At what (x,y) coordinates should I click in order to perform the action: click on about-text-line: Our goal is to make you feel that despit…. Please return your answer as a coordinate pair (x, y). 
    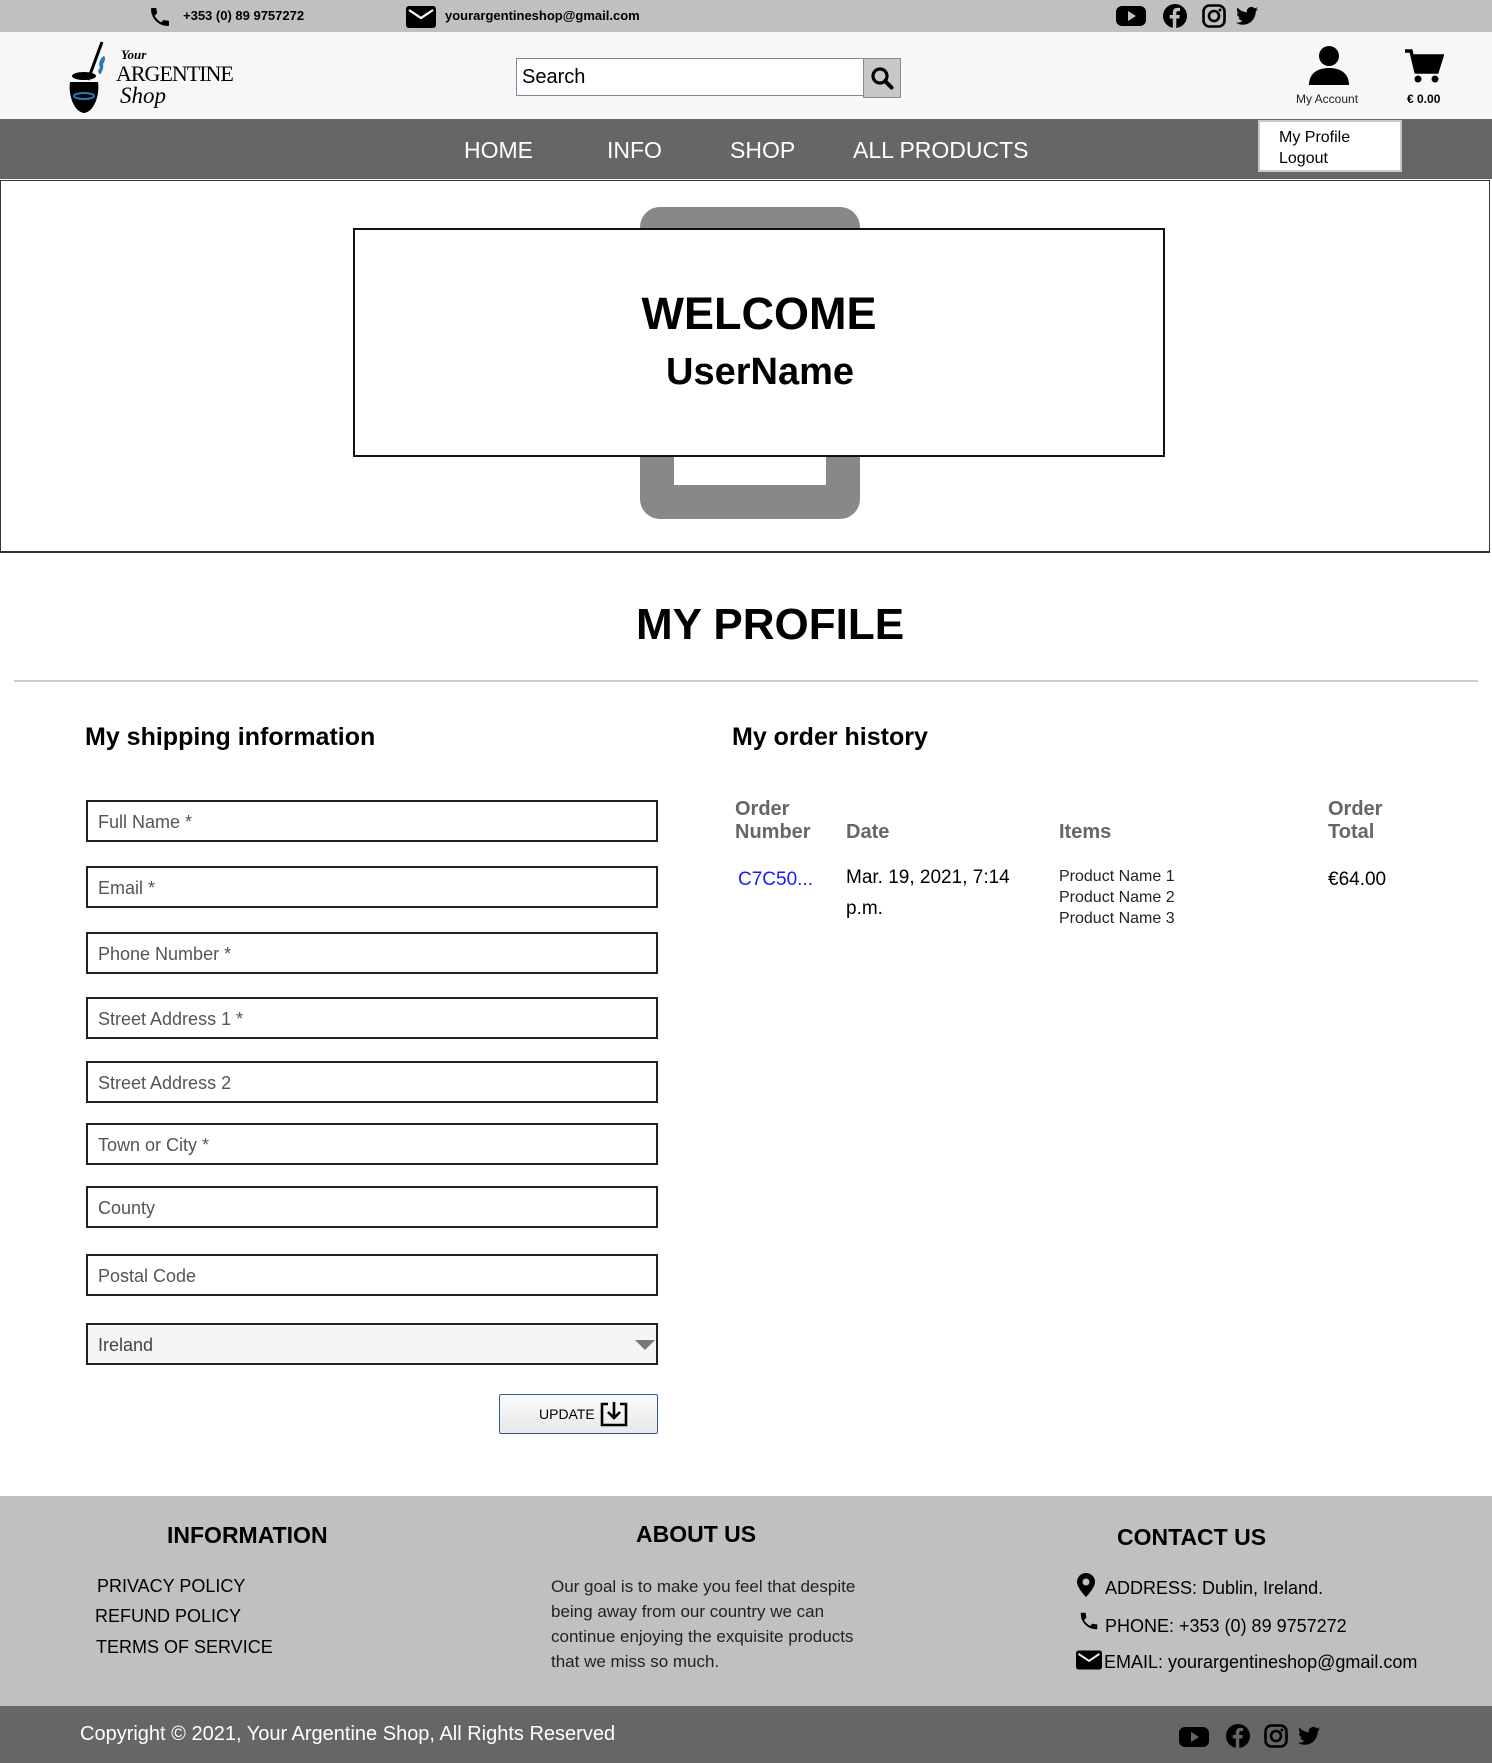
    Looking at the image, I should click on (703, 1586).